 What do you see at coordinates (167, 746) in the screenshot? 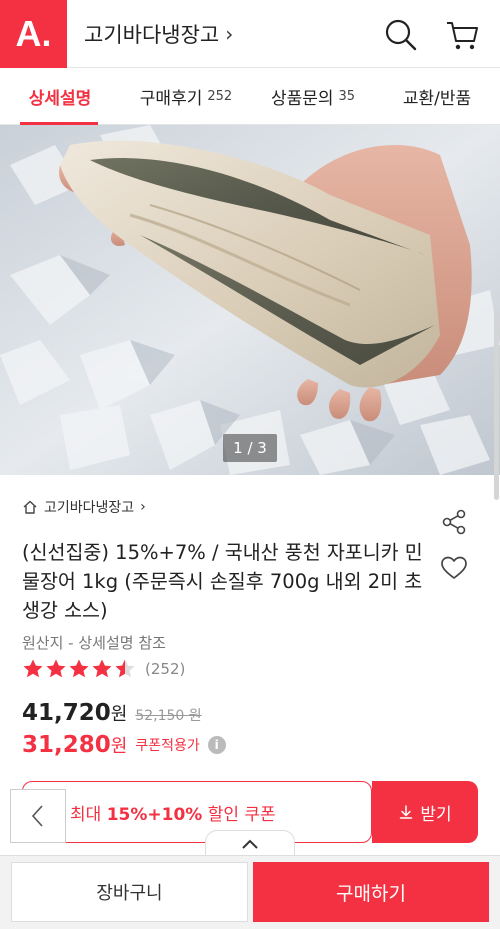
I see `coupon-price-label: 쿠폰적용가` at bounding box center [167, 746].